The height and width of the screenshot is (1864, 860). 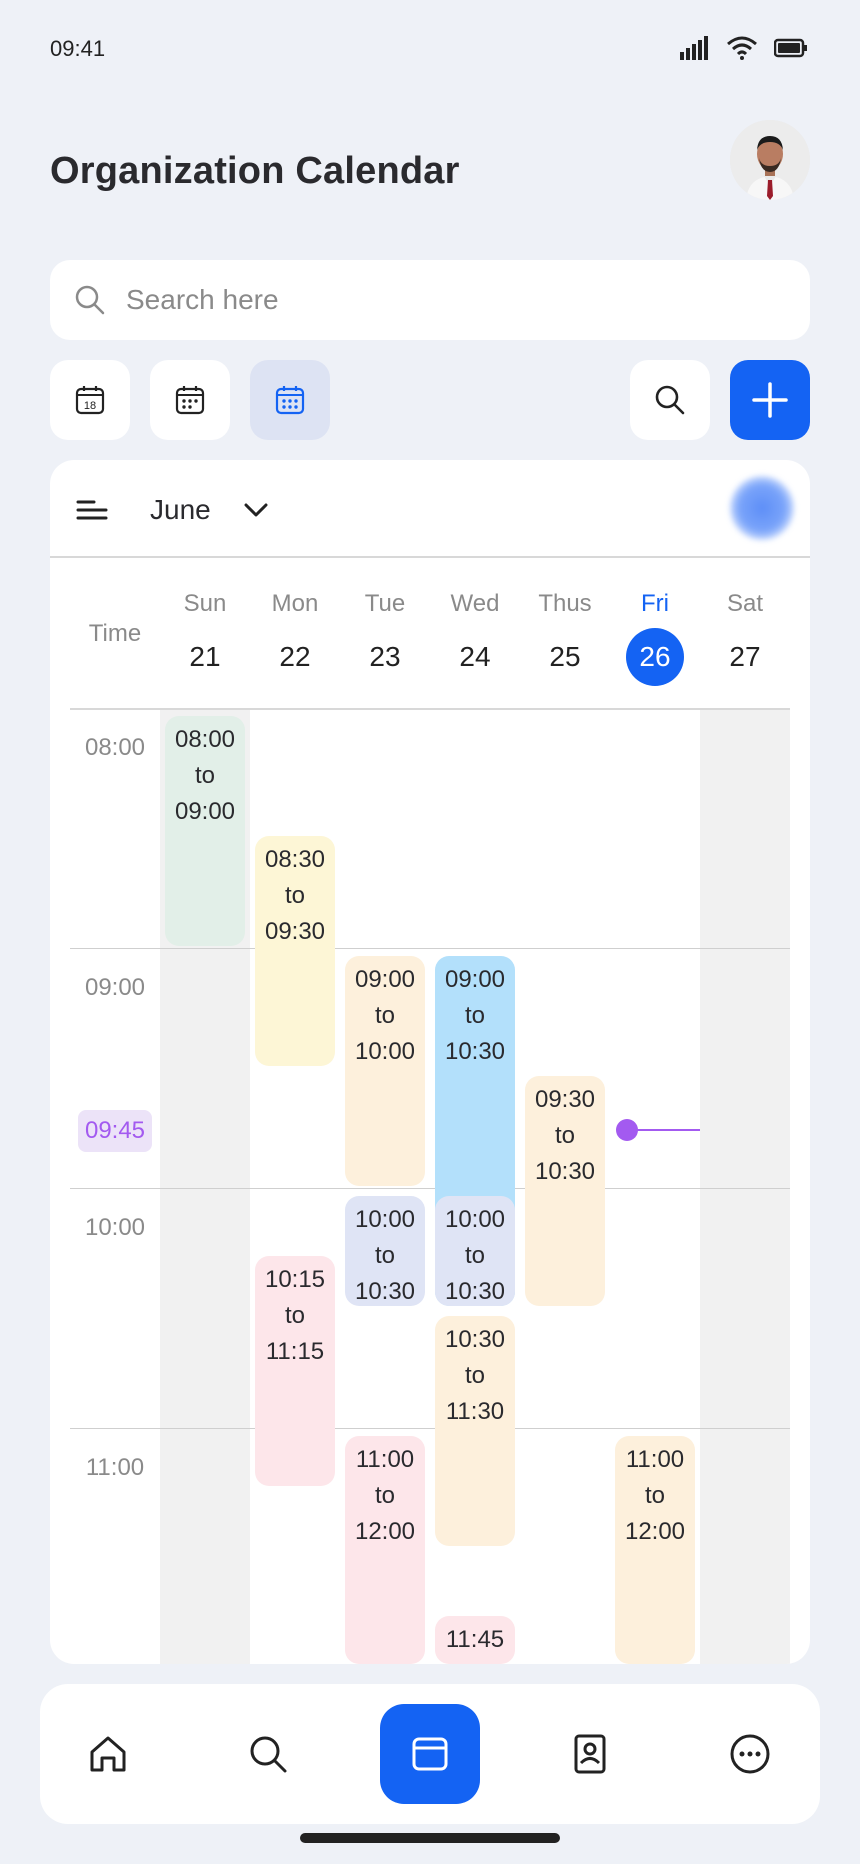 I want to click on event-end-time: 11:30, so click(x=475, y=1411).